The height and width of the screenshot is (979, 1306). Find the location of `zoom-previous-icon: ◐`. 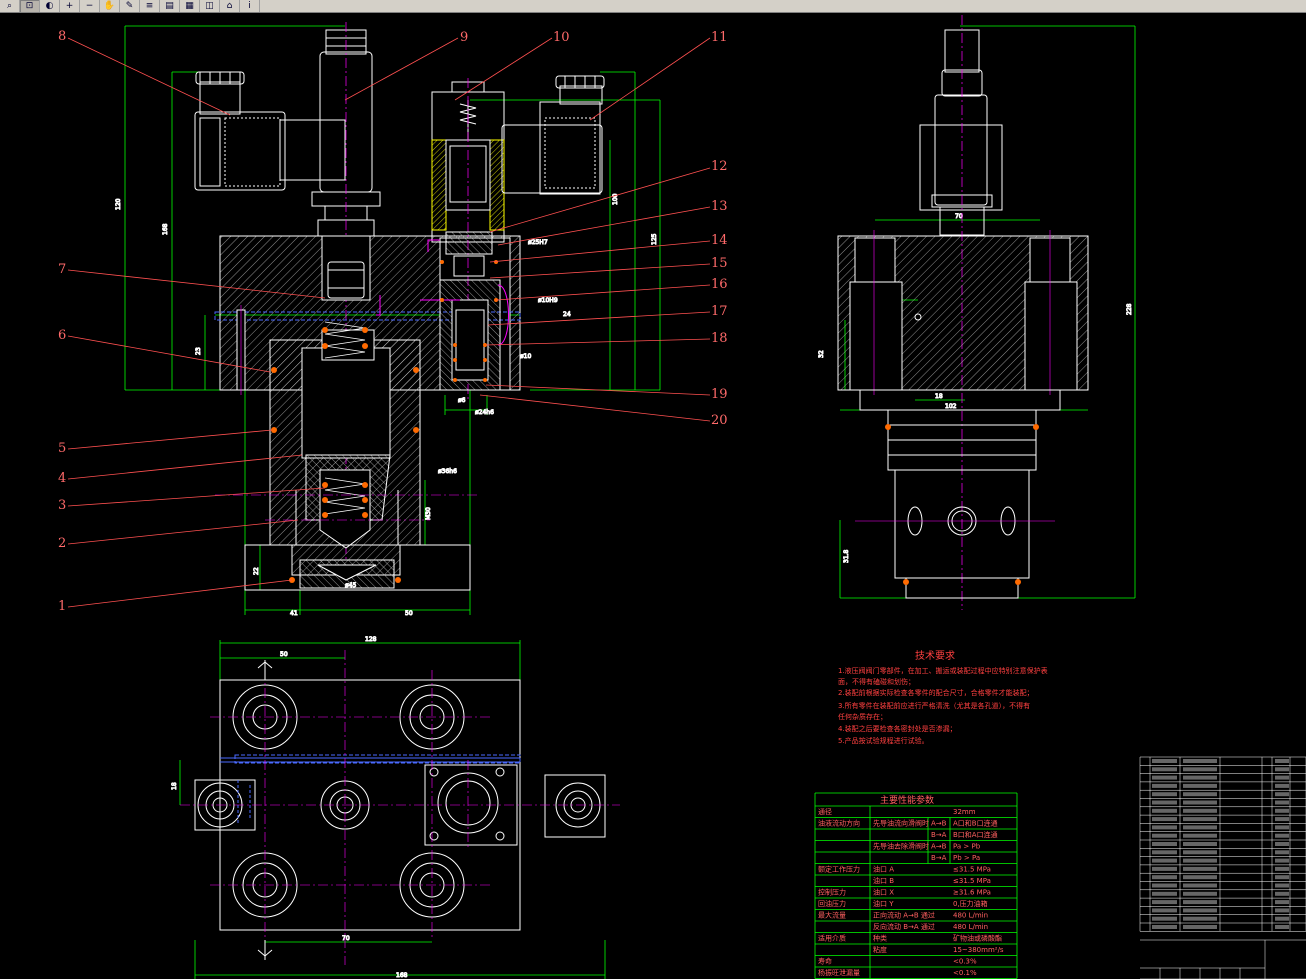

zoom-previous-icon: ◐ is located at coordinates (50, 6).